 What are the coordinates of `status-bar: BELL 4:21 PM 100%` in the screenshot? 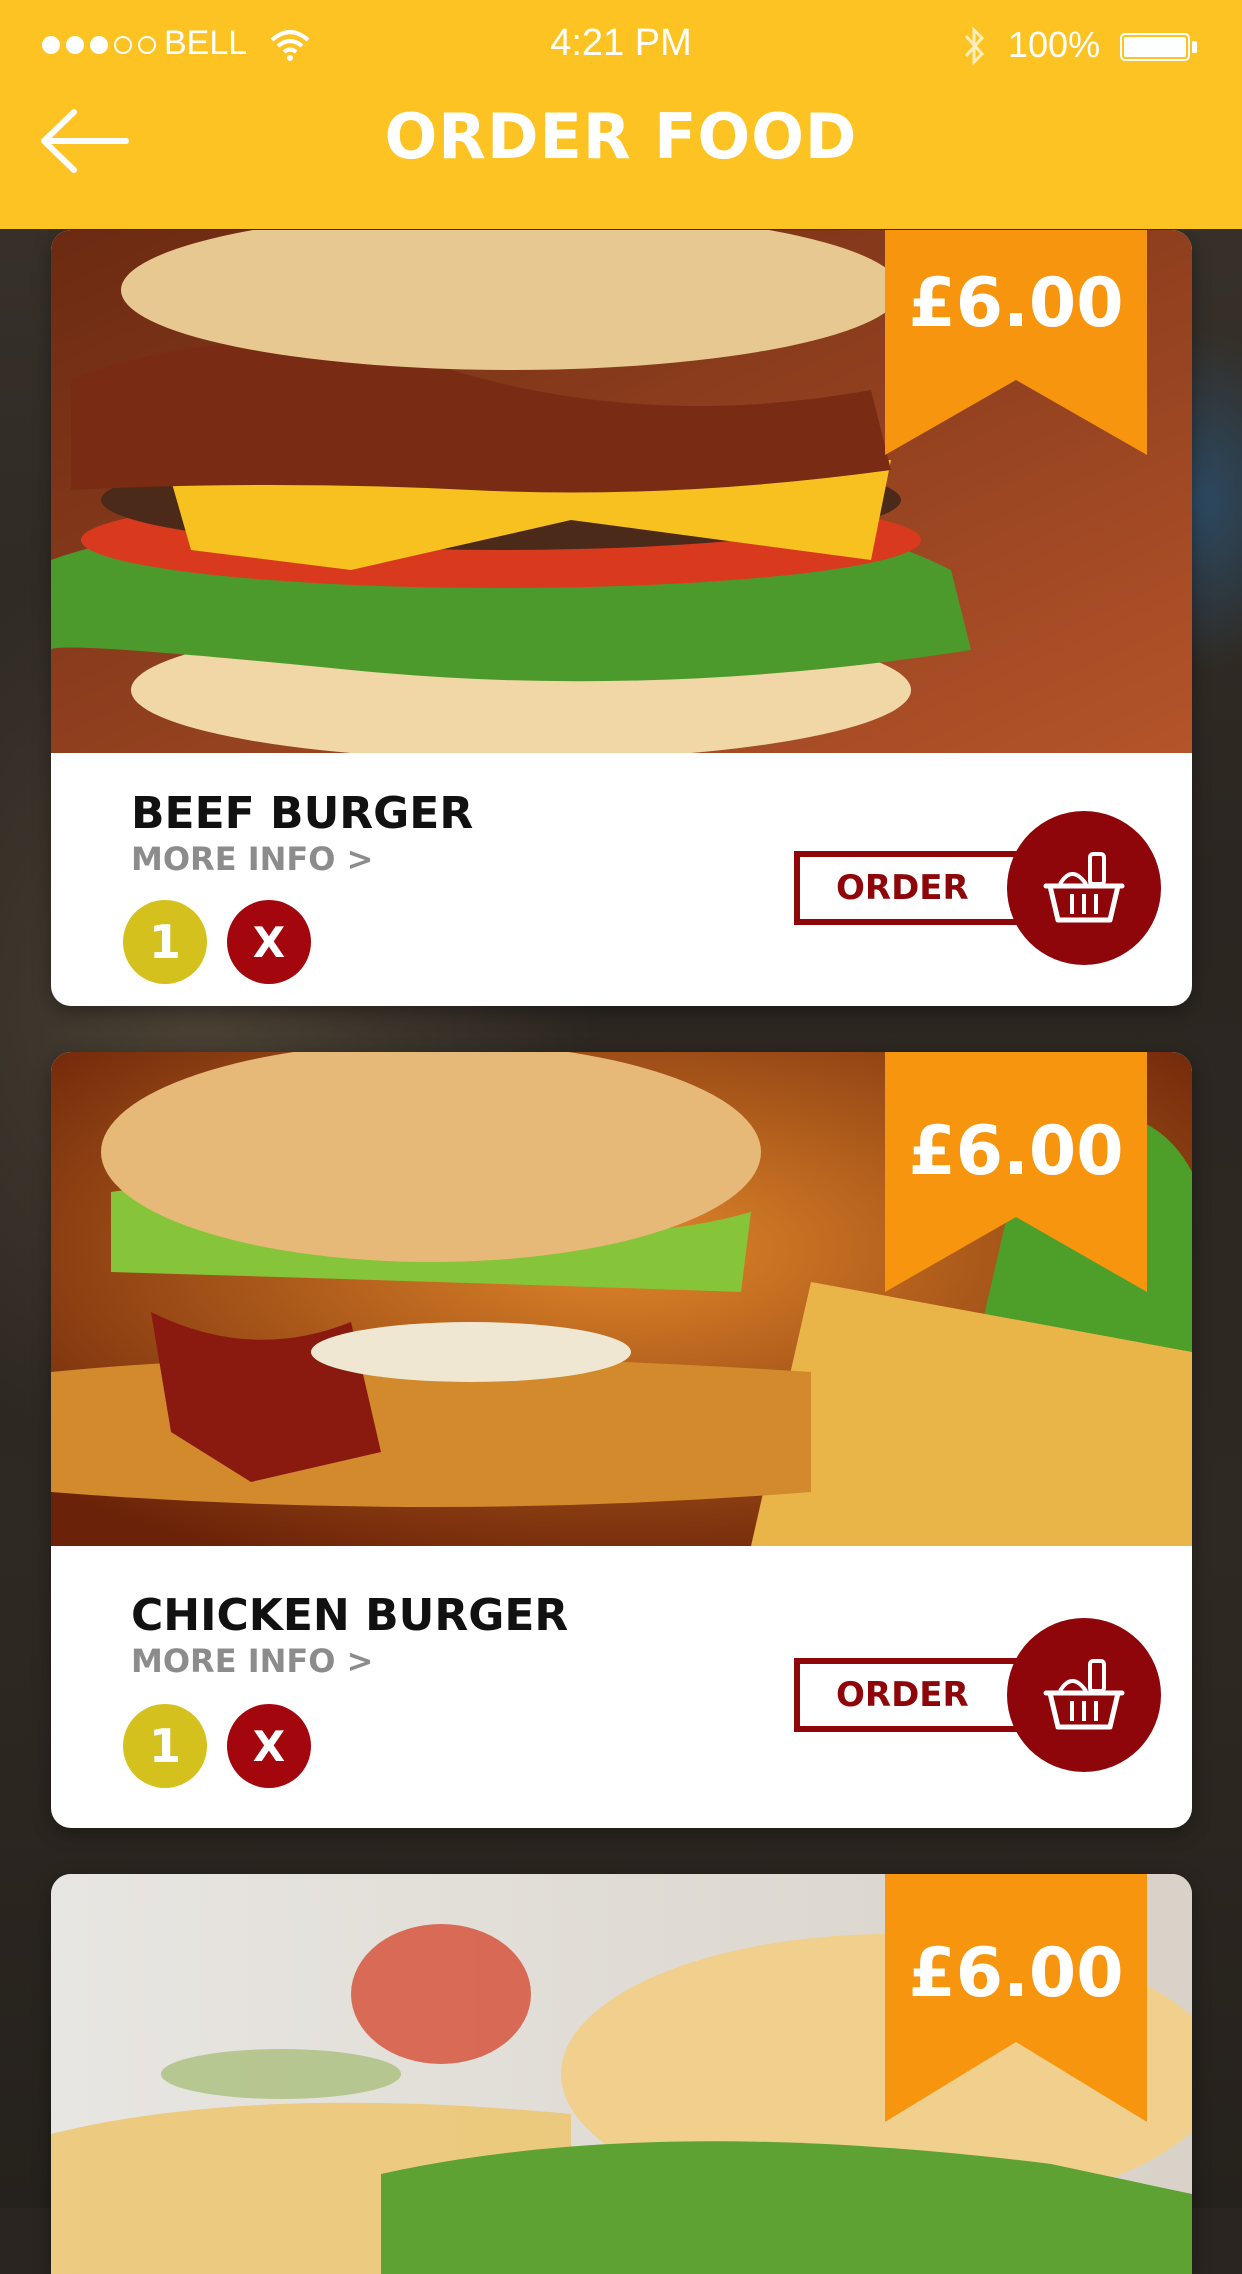 It's located at (621, 46).